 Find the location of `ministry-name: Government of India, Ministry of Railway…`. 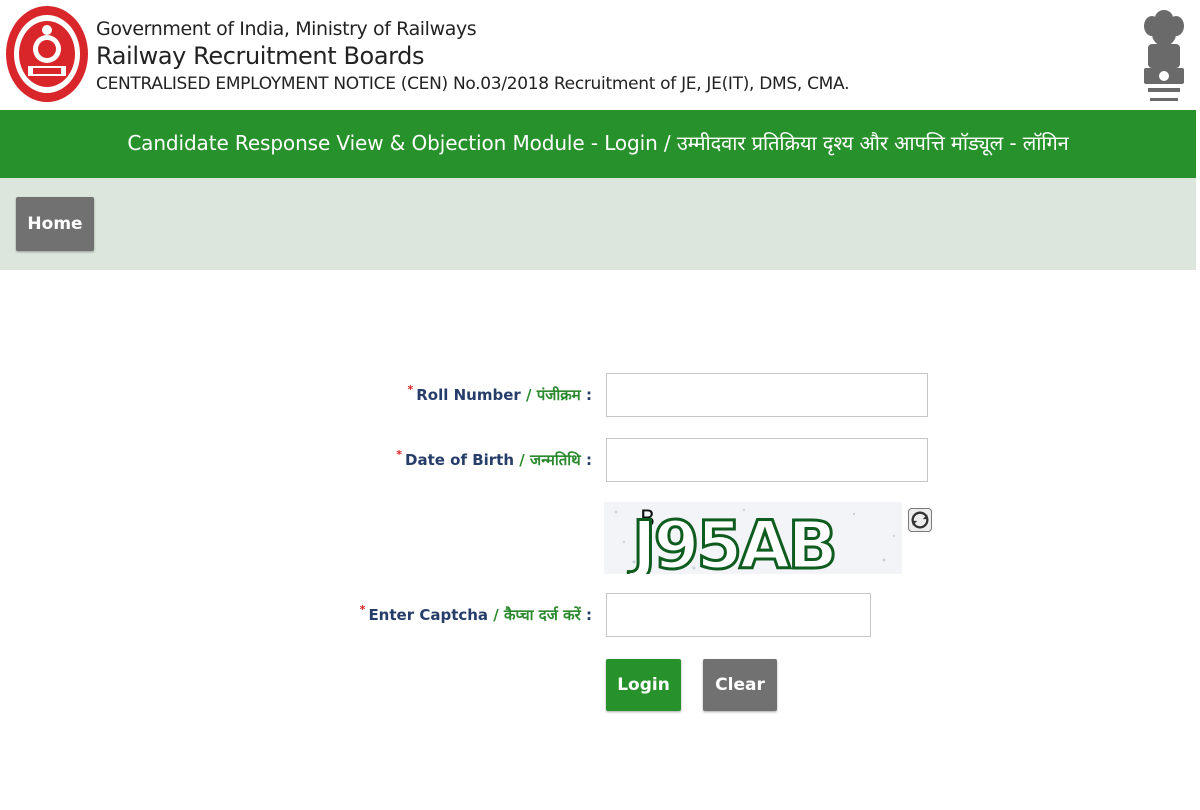

ministry-name: Government of India, Ministry of Railway… is located at coordinates (286, 29).